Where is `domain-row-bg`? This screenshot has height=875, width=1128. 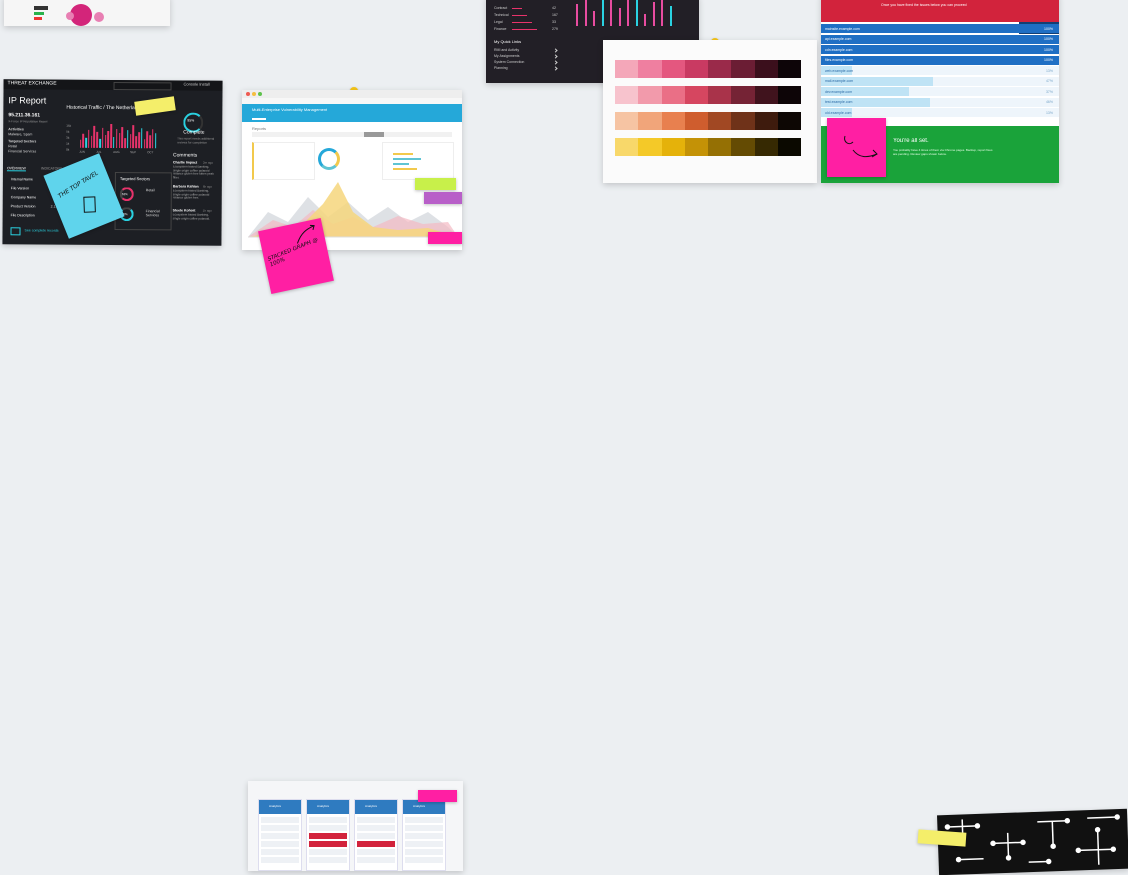 domain-row-bg is located at coordinates (940, 70).